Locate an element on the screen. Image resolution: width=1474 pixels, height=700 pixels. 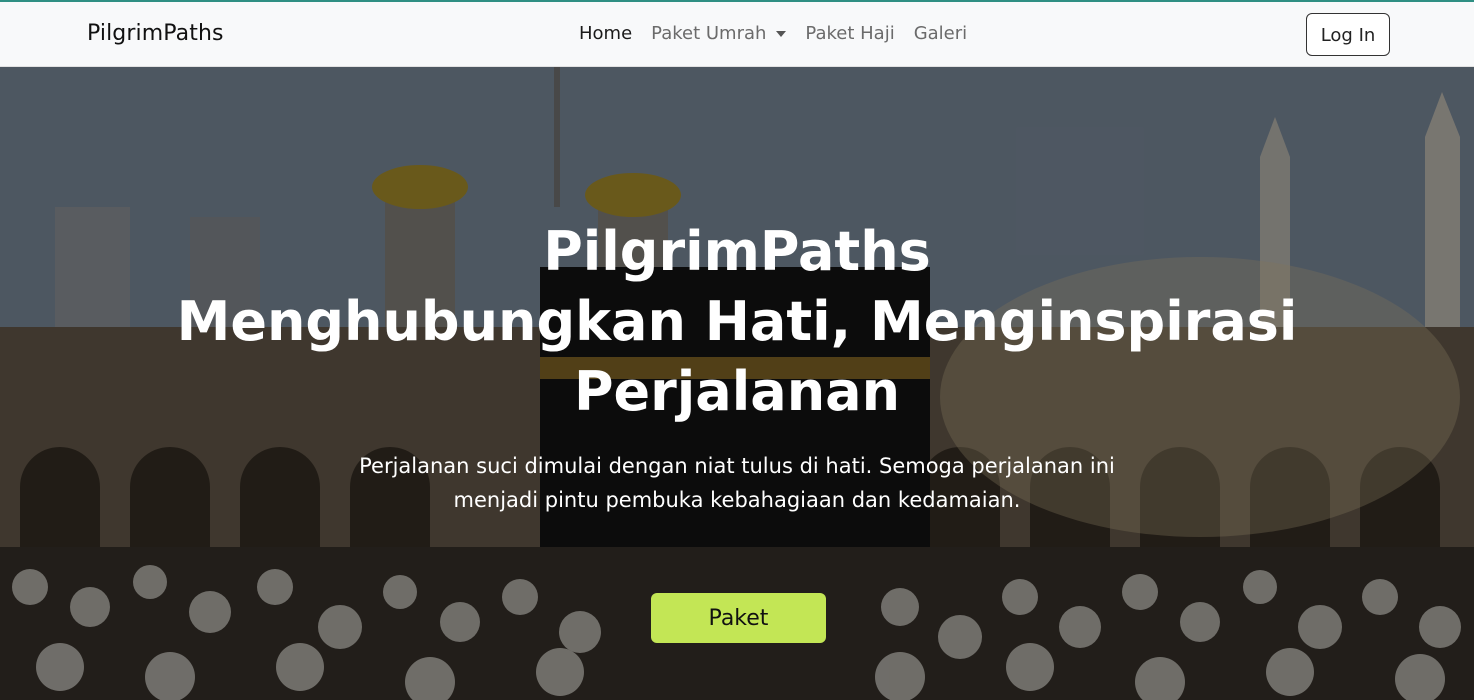
nav-link-paket-haji-label: Paket Haji is located at coordinates (850, 33).